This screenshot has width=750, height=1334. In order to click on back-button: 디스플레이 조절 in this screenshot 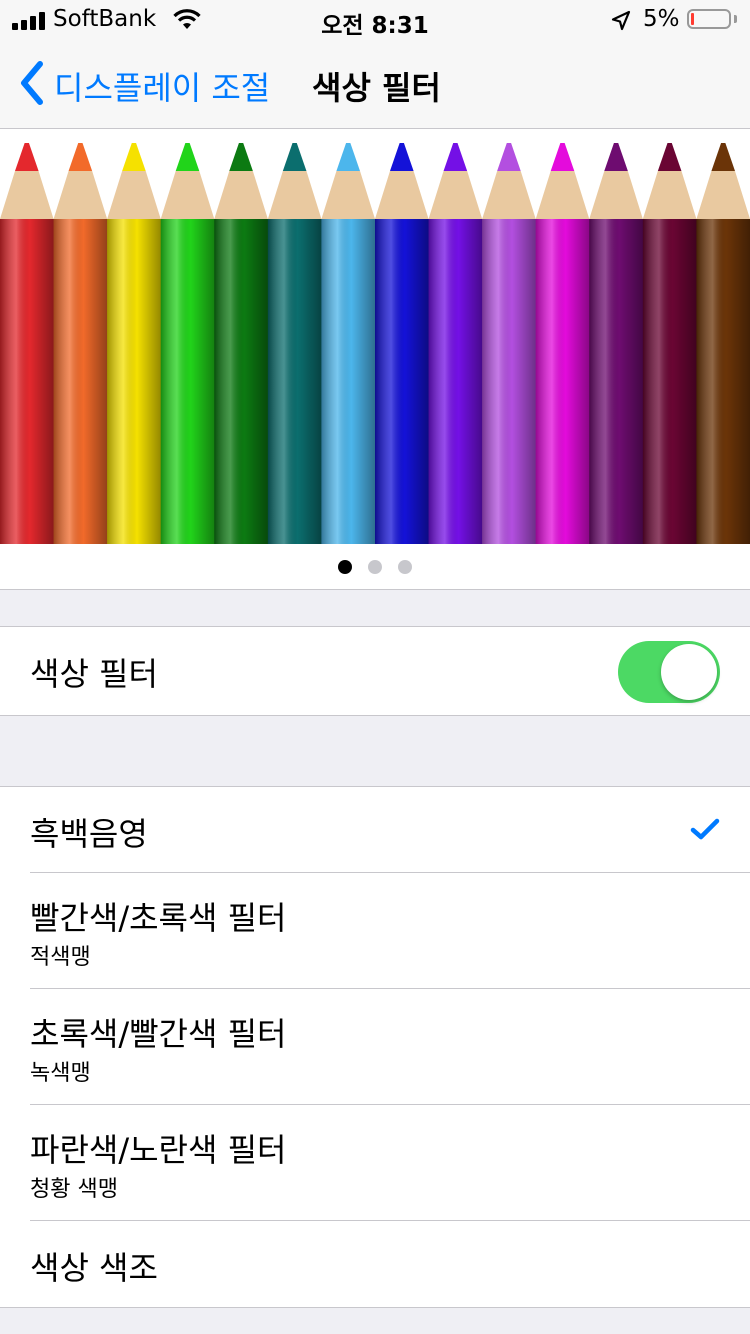, I will do `click(162, 86)`.